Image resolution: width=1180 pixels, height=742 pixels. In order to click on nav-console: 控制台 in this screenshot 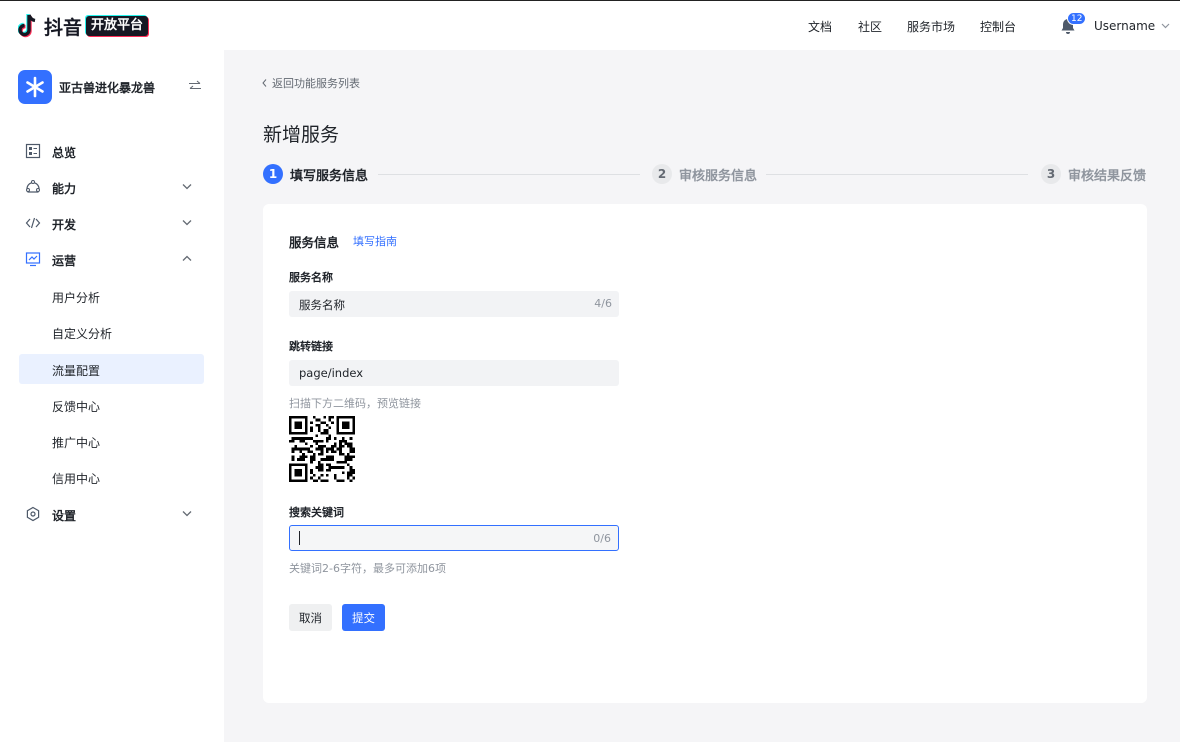, I will do `click(998, 26)`.